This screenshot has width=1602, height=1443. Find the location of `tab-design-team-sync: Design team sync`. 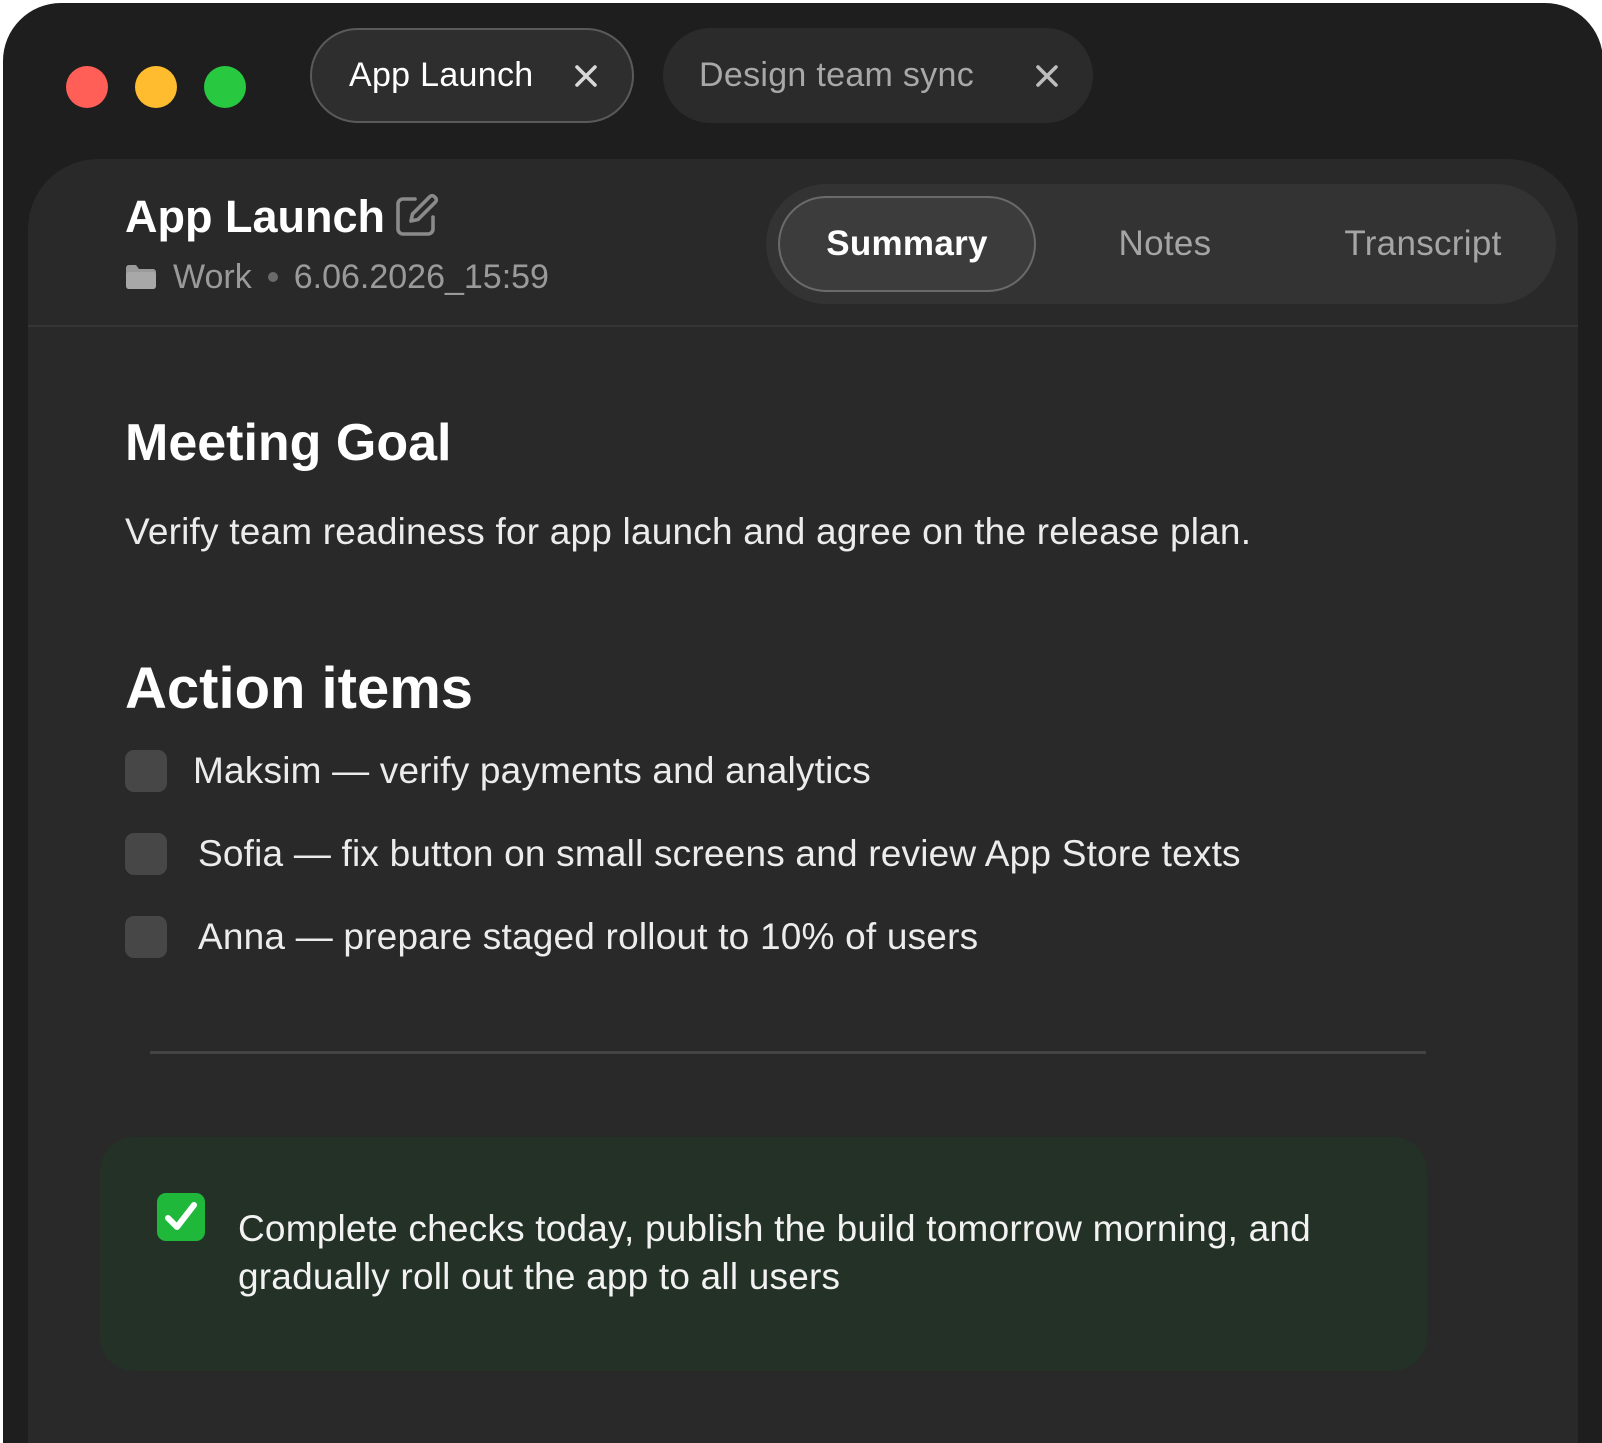

tab-design-team-sync: Design team sync is located at coordinates (878, 75).